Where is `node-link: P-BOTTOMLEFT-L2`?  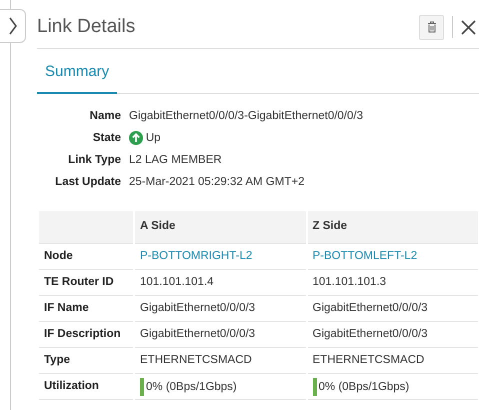 node-link: P-BOTTOMLEFT-L2 is located at coordinates (365, 256).